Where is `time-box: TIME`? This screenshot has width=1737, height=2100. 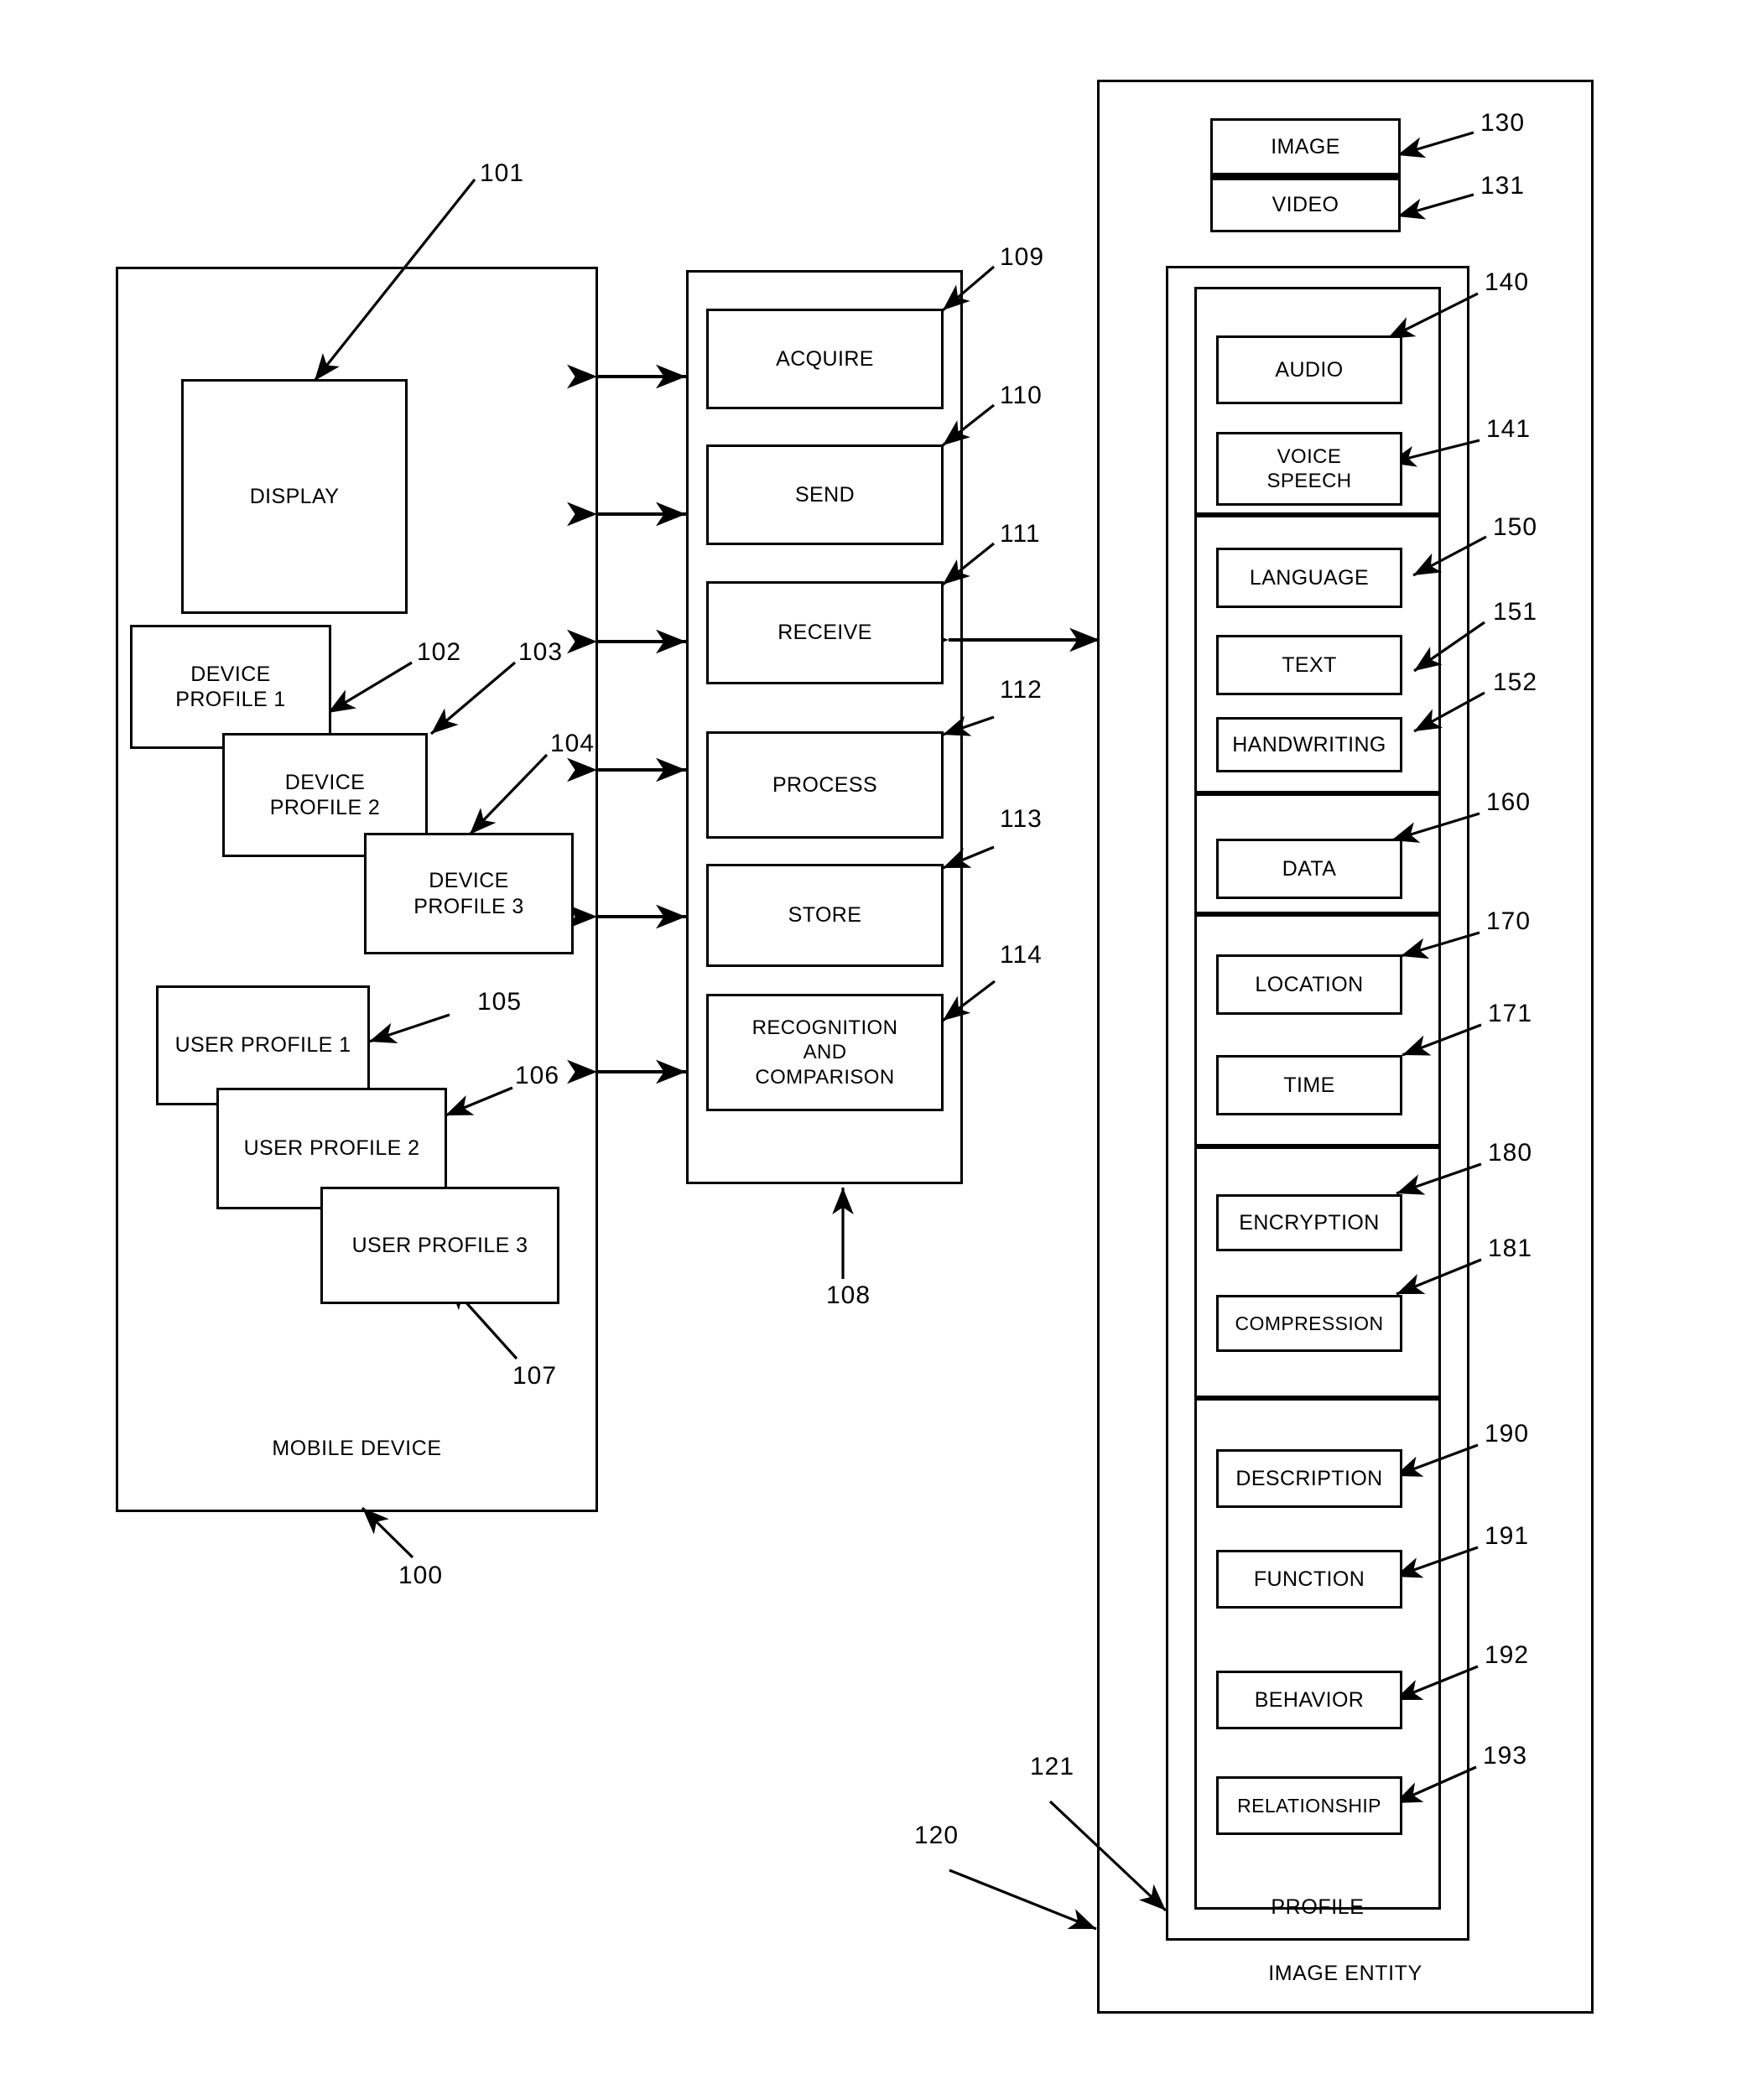
time-box: TIME is located at coordinates (1309, 1085).